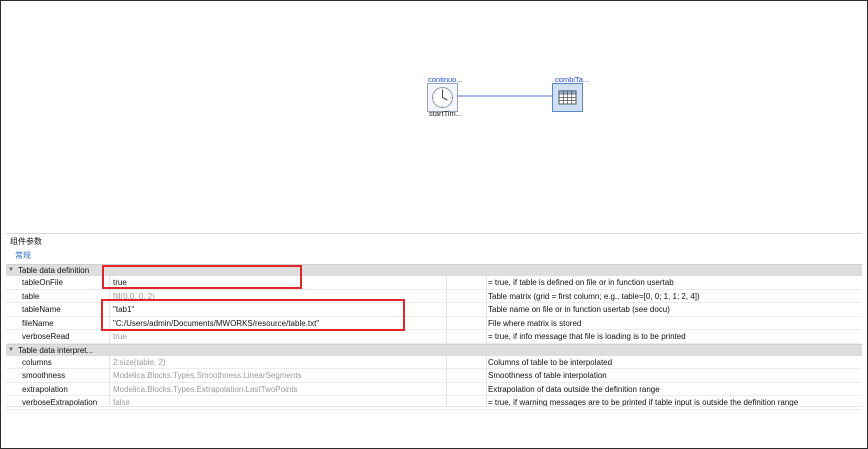 This screenshot has width=868, height=449. Describe the element at coordinates (434, 406) in the screenshot. I see `table-bottom-border` at that location.